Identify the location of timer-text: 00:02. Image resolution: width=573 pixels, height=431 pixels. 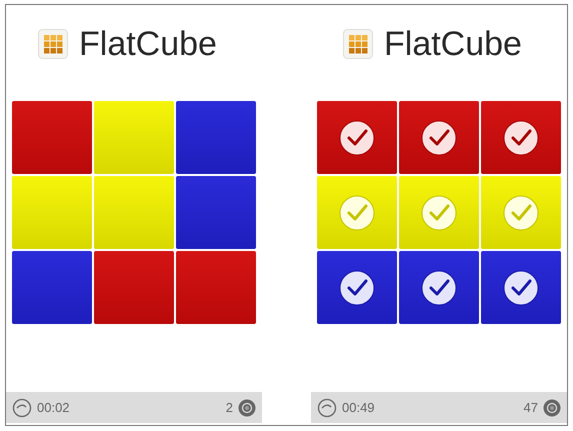
(53, 407).